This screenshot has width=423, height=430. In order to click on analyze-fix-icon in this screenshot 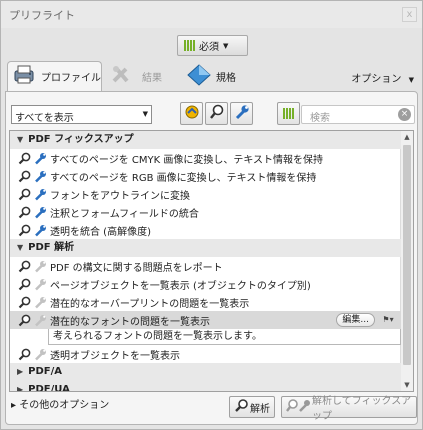, I will do `click(299, 407)`.